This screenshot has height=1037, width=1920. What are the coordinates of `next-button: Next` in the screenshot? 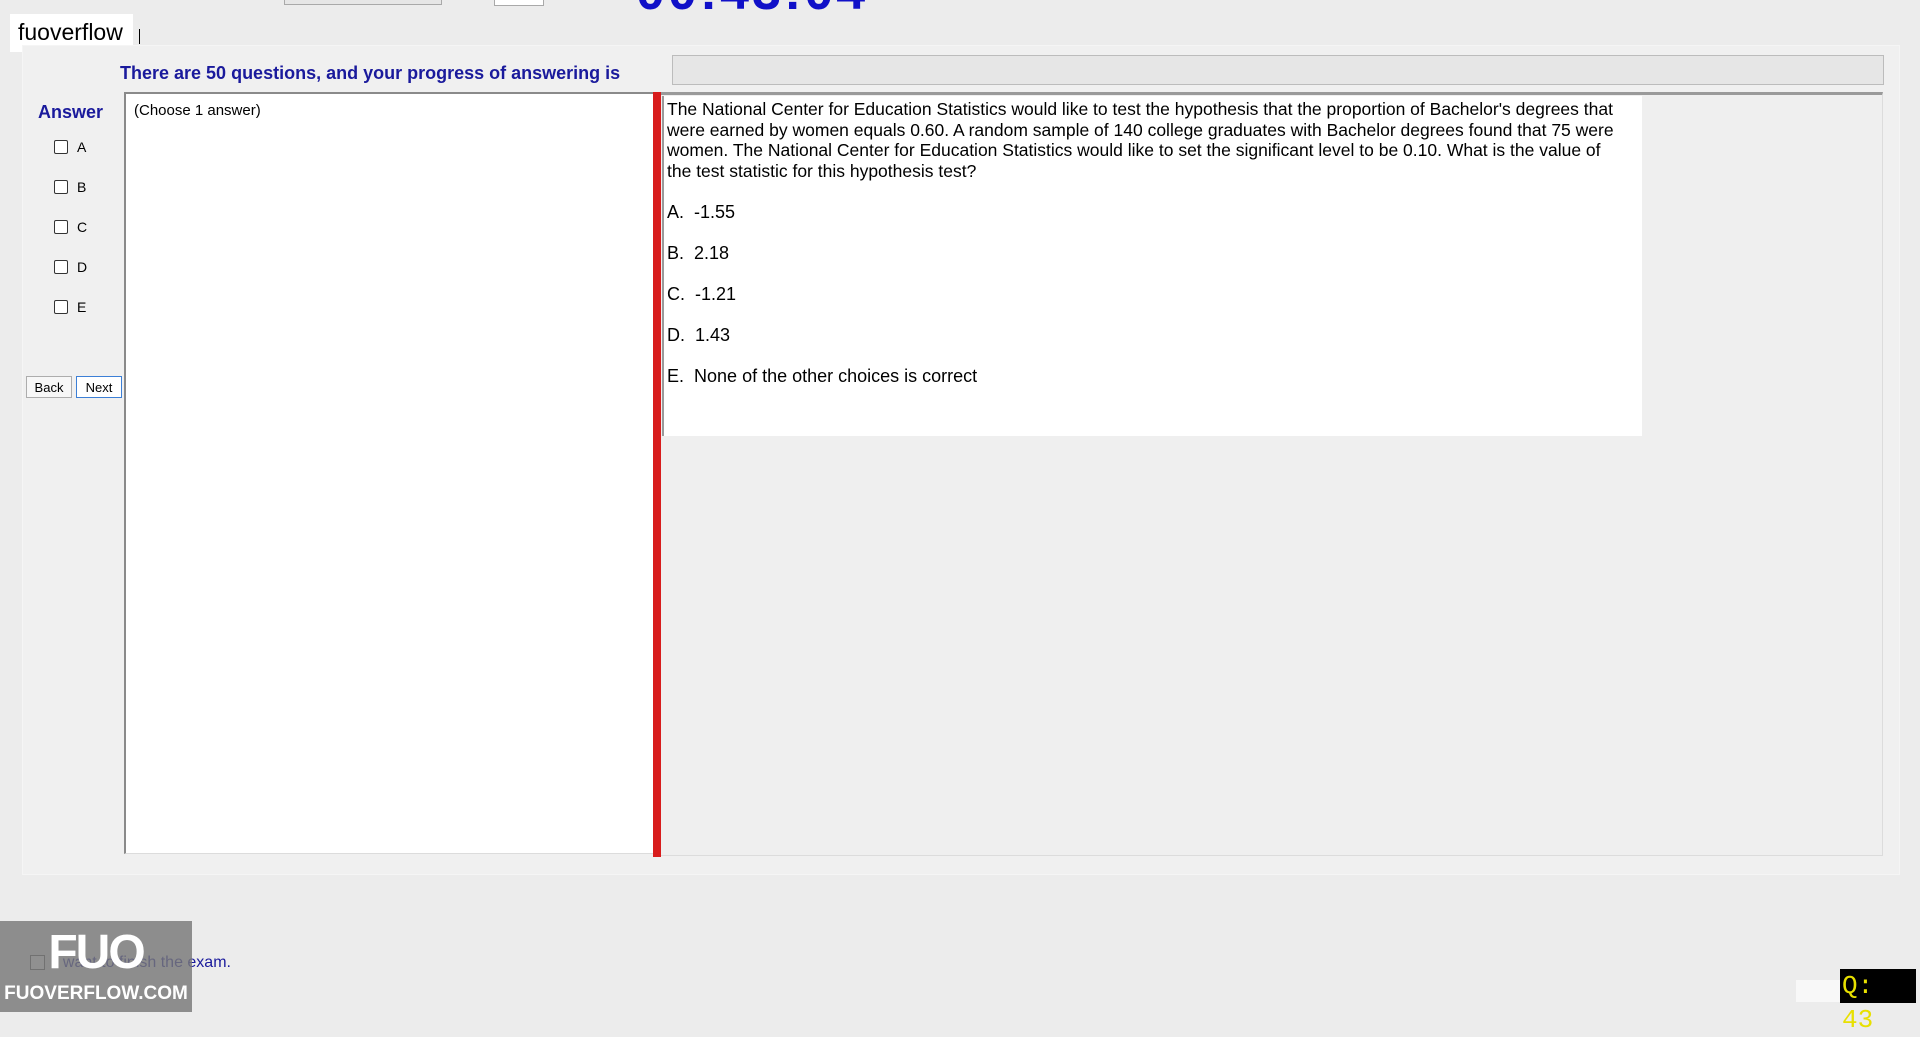 It's located at (99, 387).